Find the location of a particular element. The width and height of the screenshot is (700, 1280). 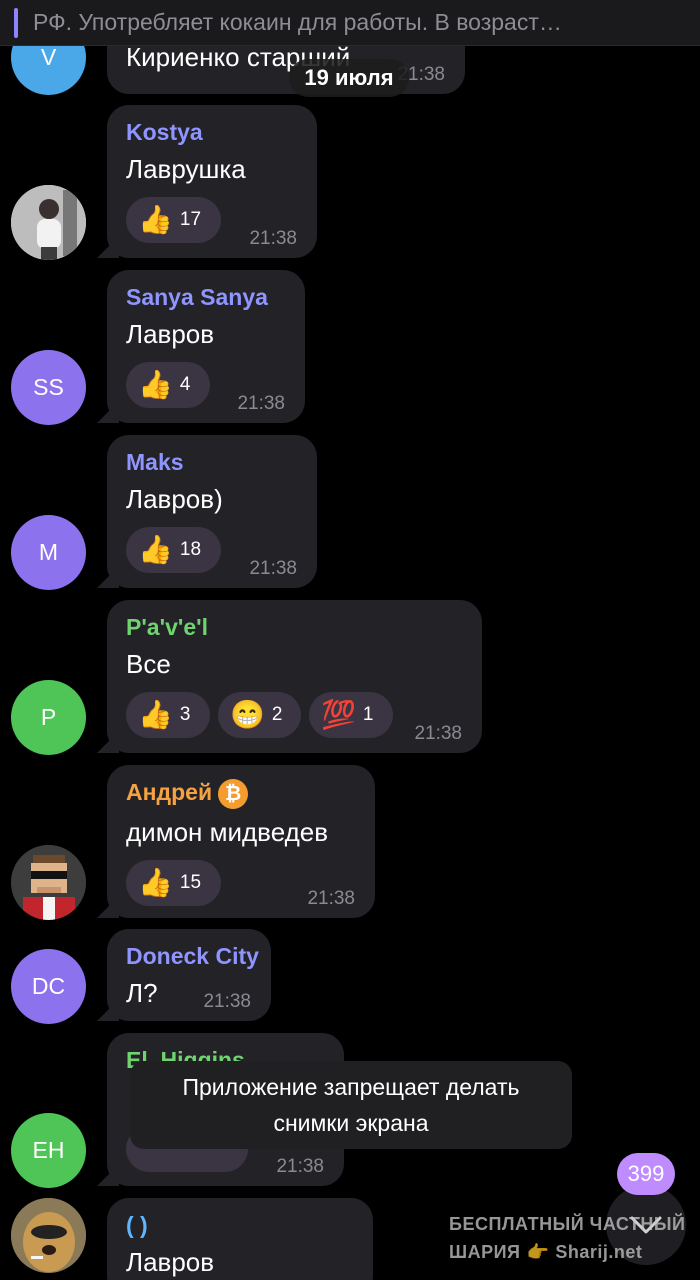

toast-line-2: снимки экрана is located at coordinates (351, 1123).